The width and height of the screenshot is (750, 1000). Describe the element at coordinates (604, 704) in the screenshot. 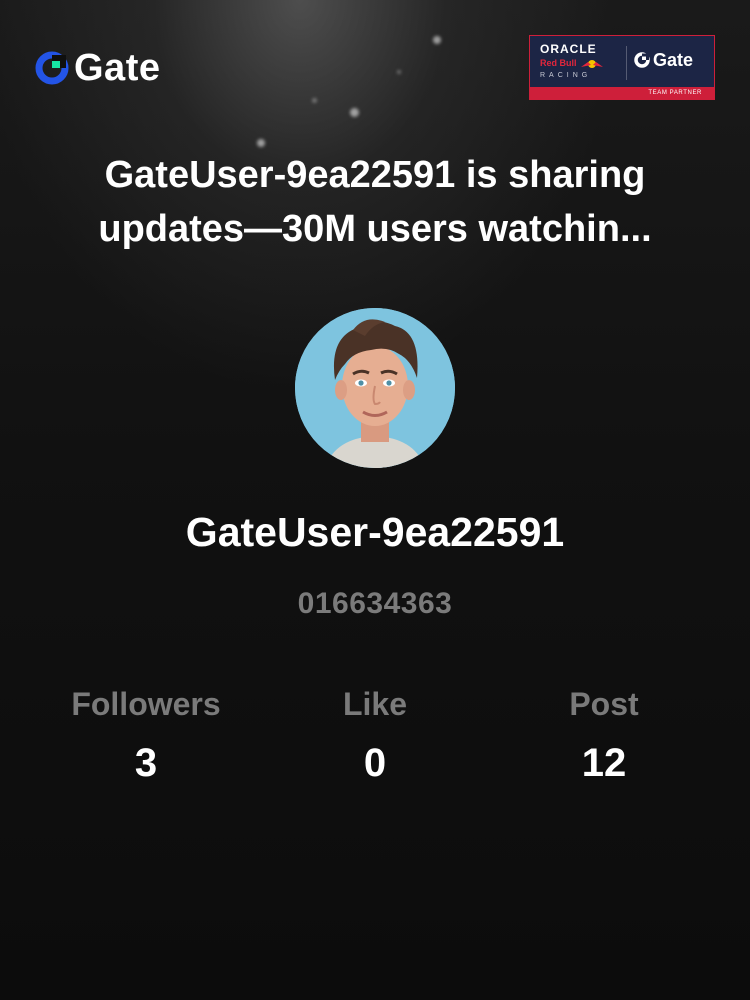

I see `stat-label: Post` at that location.